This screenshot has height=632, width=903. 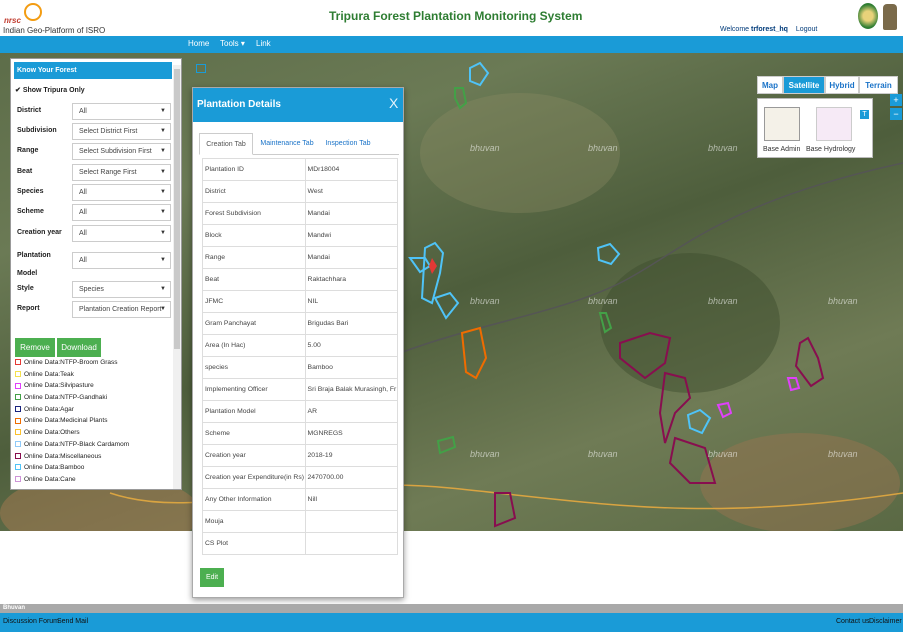 I want to click on report-select: Plantation Creation Report ▼, so click(x=121, y=309).